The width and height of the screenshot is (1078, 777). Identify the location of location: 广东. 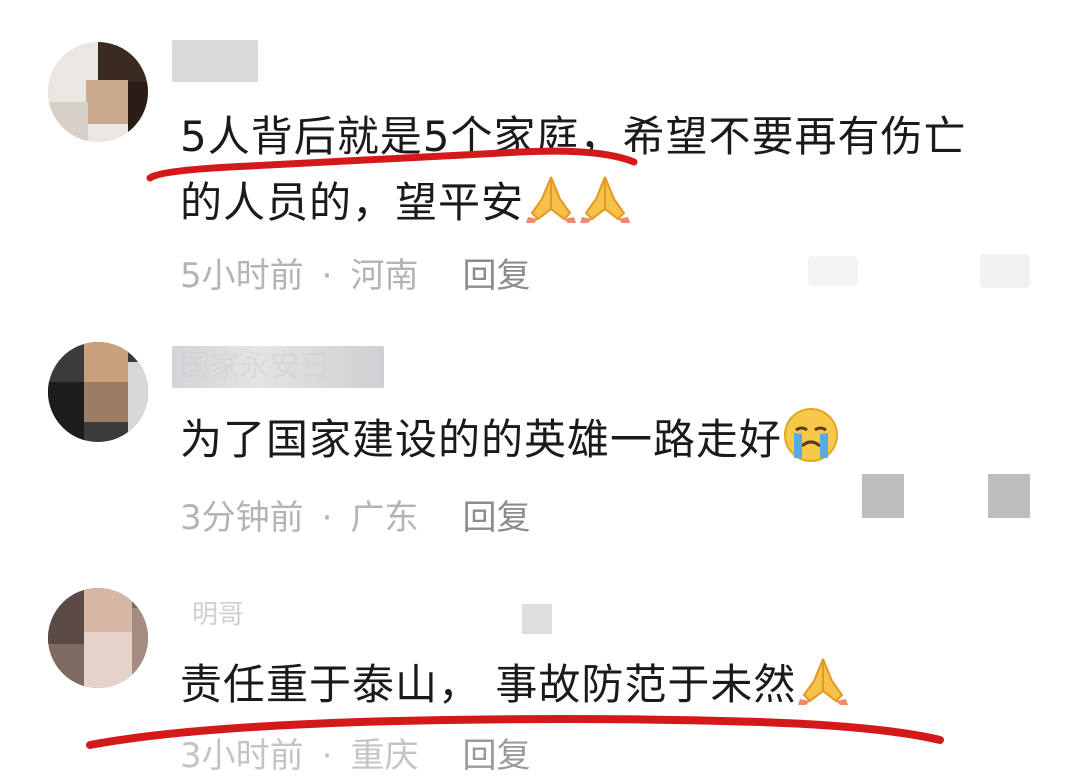
(384, 518).